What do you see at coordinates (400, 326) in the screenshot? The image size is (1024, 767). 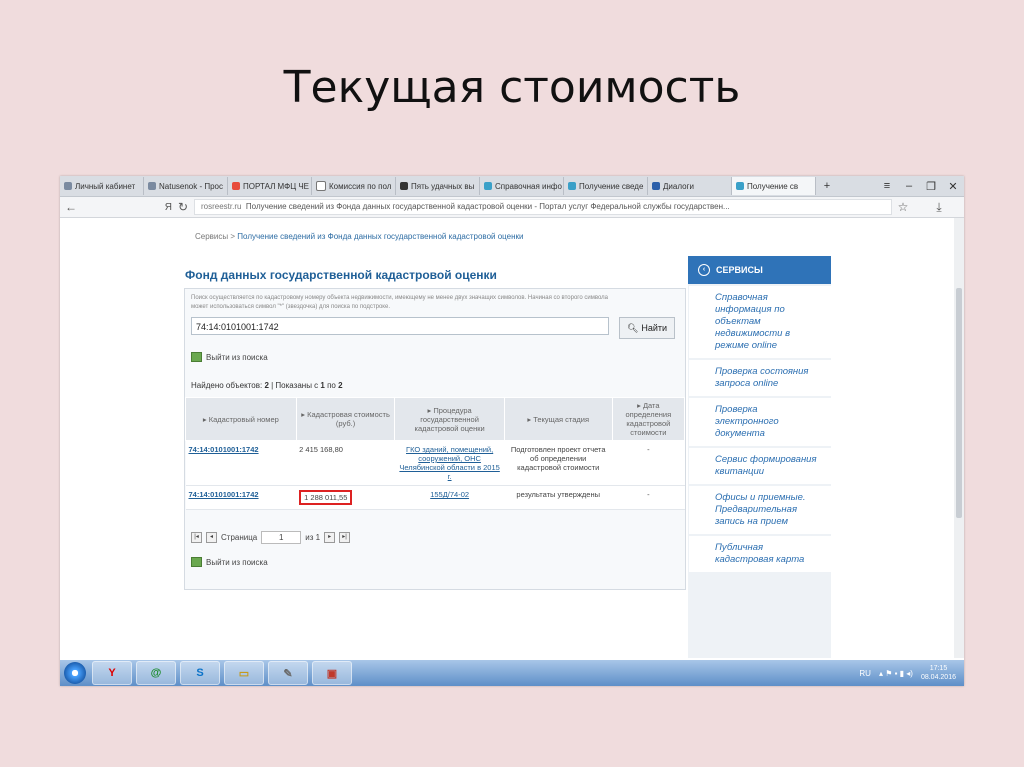 I see `search-input: 74:14:0101001:1742` at bounding box center [400, 326].